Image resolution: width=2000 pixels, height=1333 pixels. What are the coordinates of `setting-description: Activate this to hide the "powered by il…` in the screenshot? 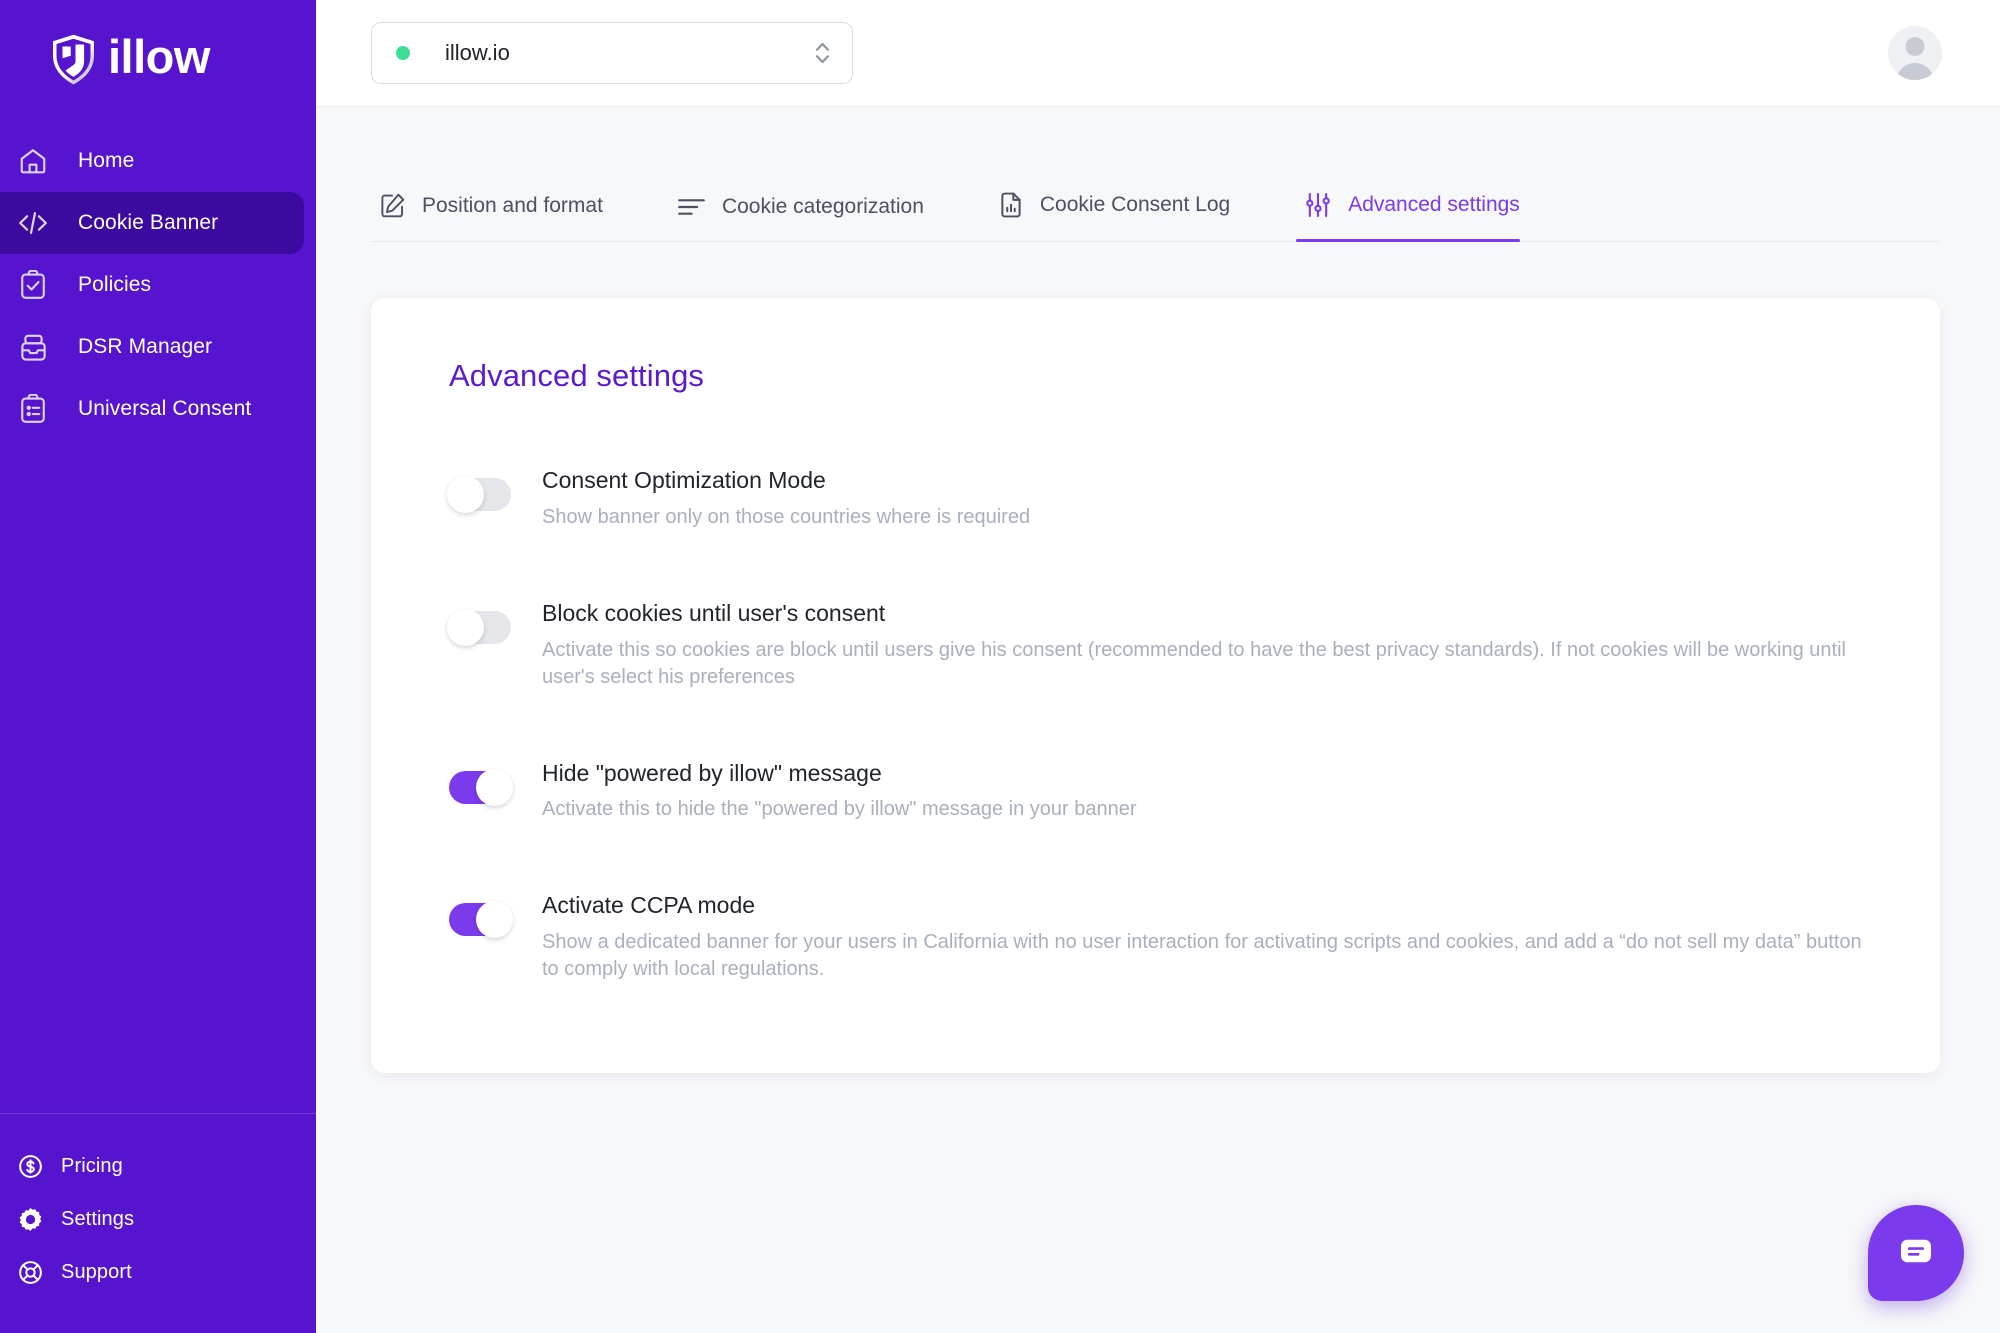 It's located at (839, 809).